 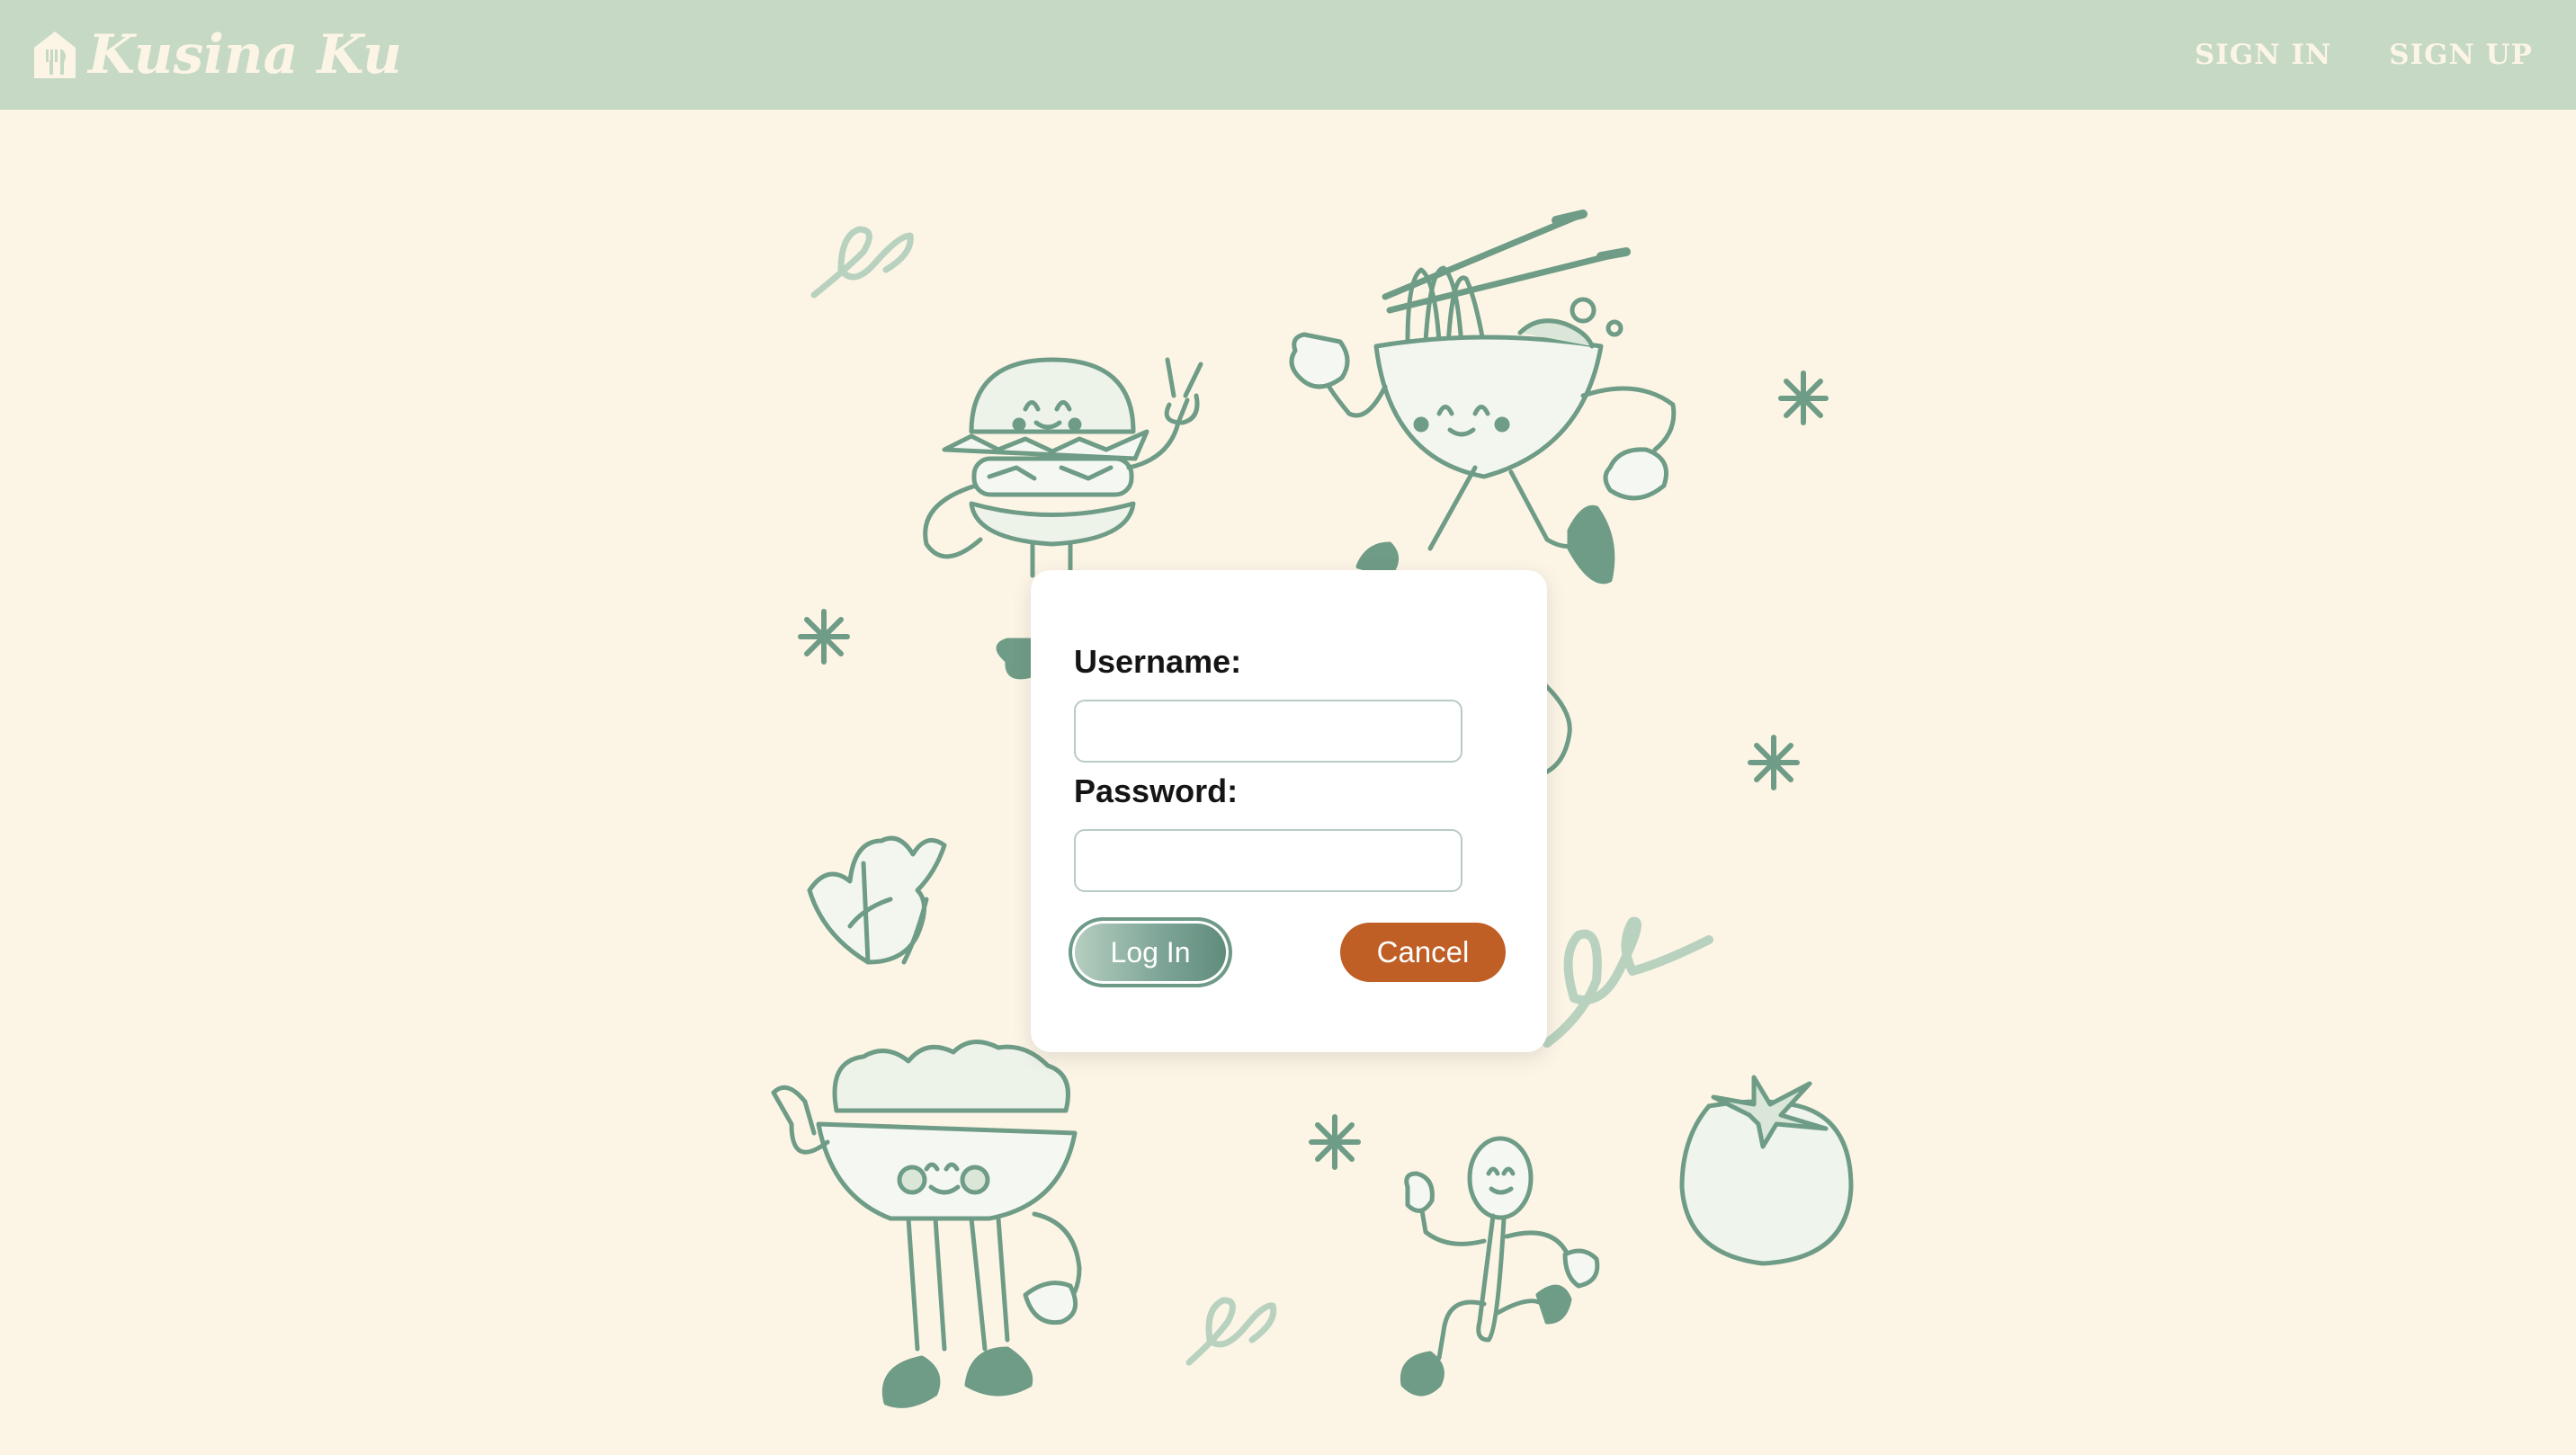 I want to click on spoon-character-icon, so click(x=1500, y=1266).